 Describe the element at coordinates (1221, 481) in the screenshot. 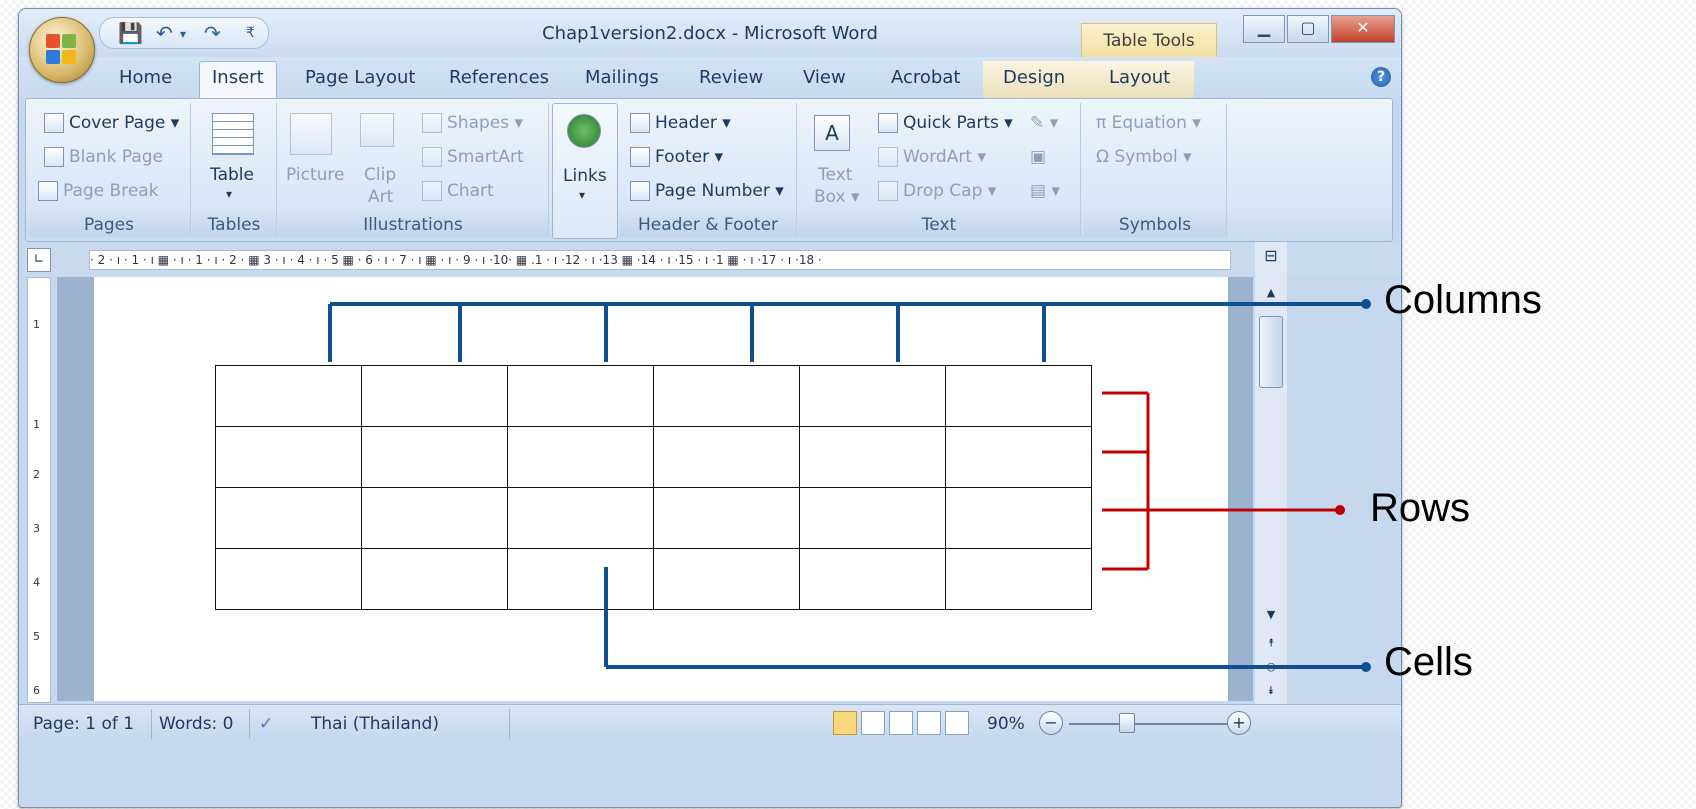

I see `rows-bracket` at that location.